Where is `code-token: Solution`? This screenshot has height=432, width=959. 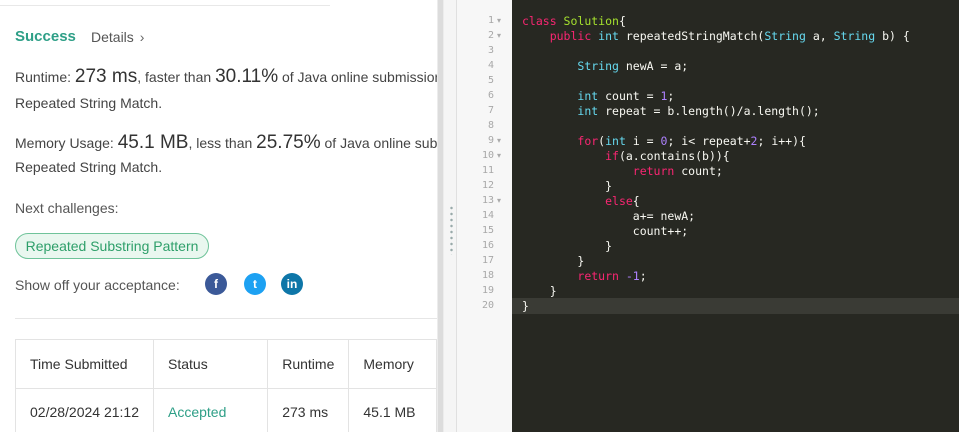 code-token: Solution is located at coordinates (591, 21).